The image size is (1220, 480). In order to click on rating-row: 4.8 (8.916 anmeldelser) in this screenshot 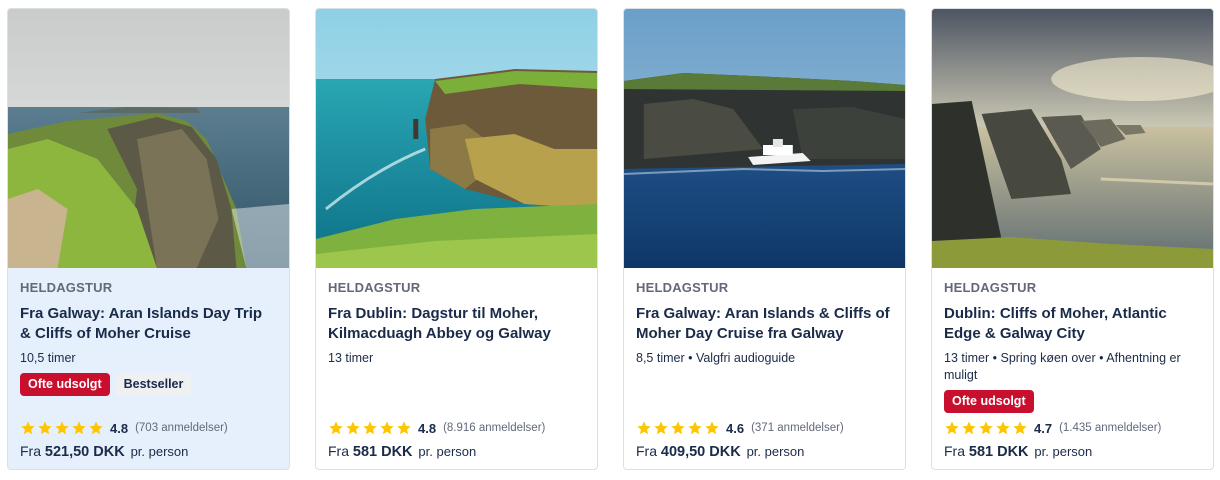, I will do `click(456, 428)`.